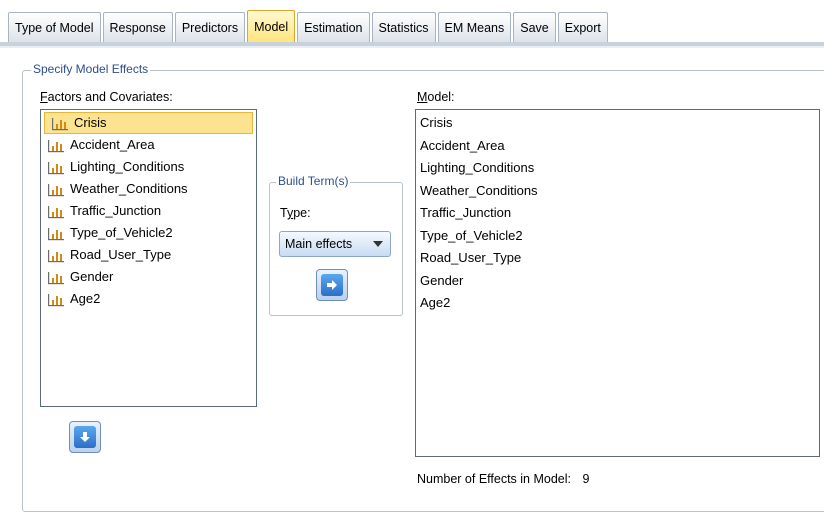 This screenshot has height=512, width=824. Describe the element at coordinates (129, 188) in the screenshot. I see `factor-item-label: Weather_Conditions` at that location.